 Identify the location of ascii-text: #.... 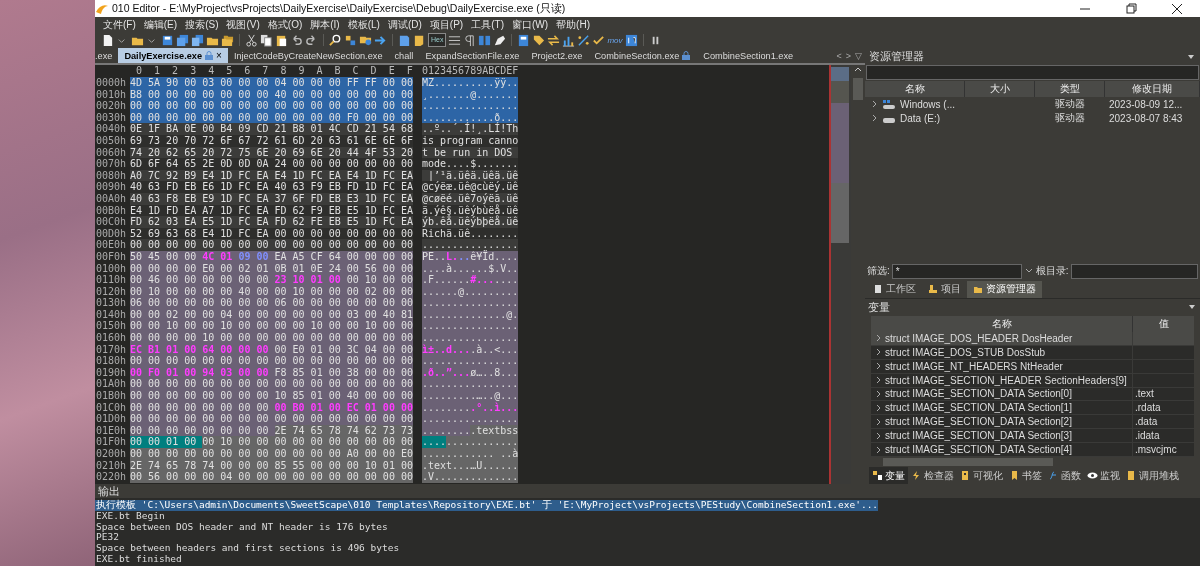
(482, 280).